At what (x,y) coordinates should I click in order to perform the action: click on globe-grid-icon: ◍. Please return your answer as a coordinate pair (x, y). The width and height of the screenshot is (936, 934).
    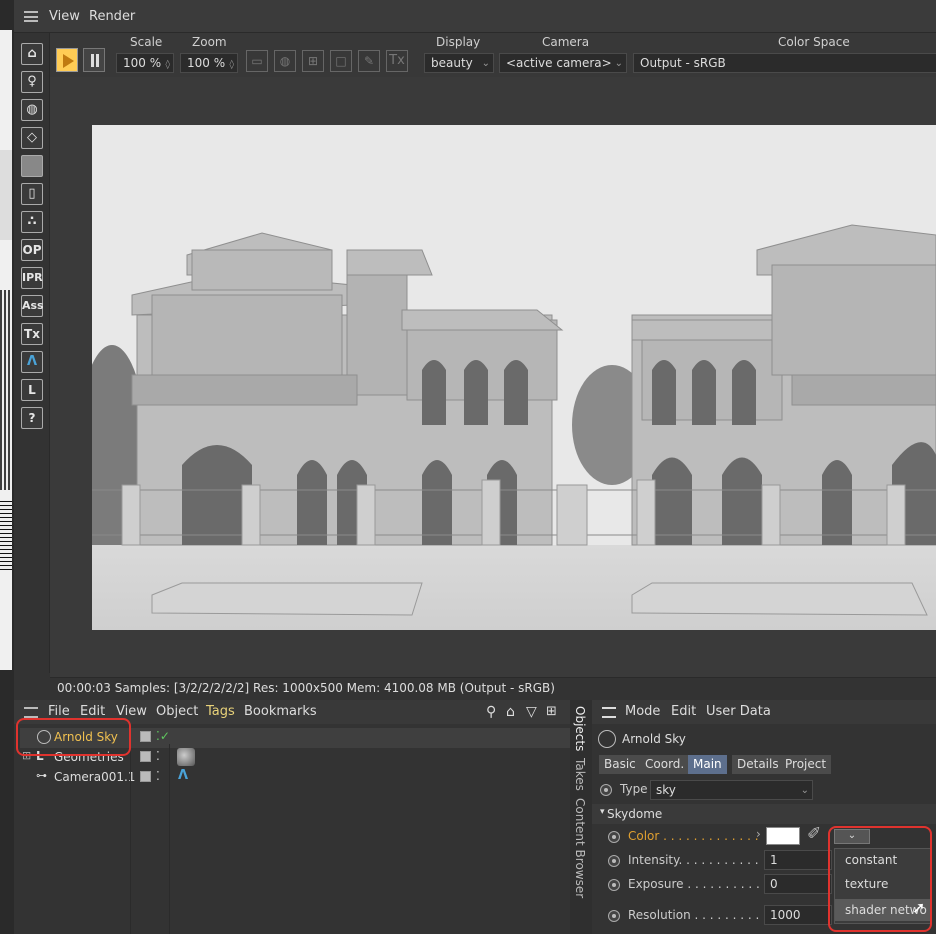
    Looking at the image, I should click on (285, 61).